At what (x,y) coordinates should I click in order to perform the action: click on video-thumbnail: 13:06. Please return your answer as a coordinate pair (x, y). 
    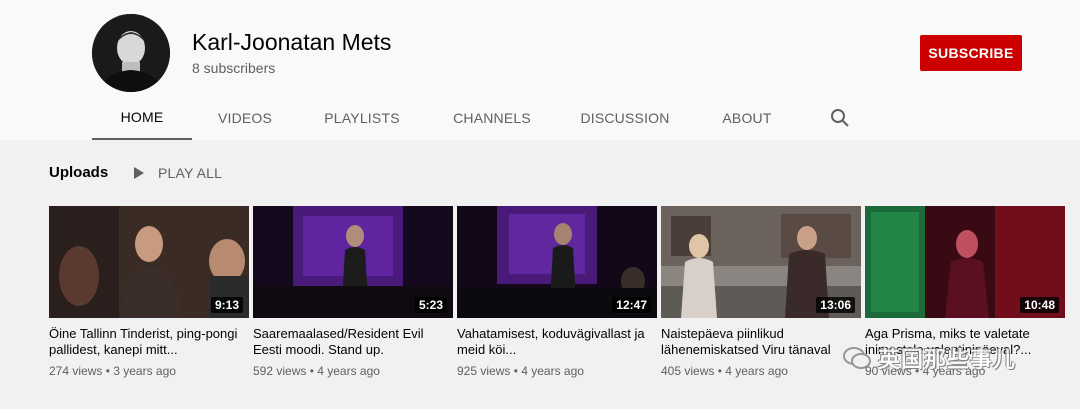
    Looking at the image, I should click on (761, 262).